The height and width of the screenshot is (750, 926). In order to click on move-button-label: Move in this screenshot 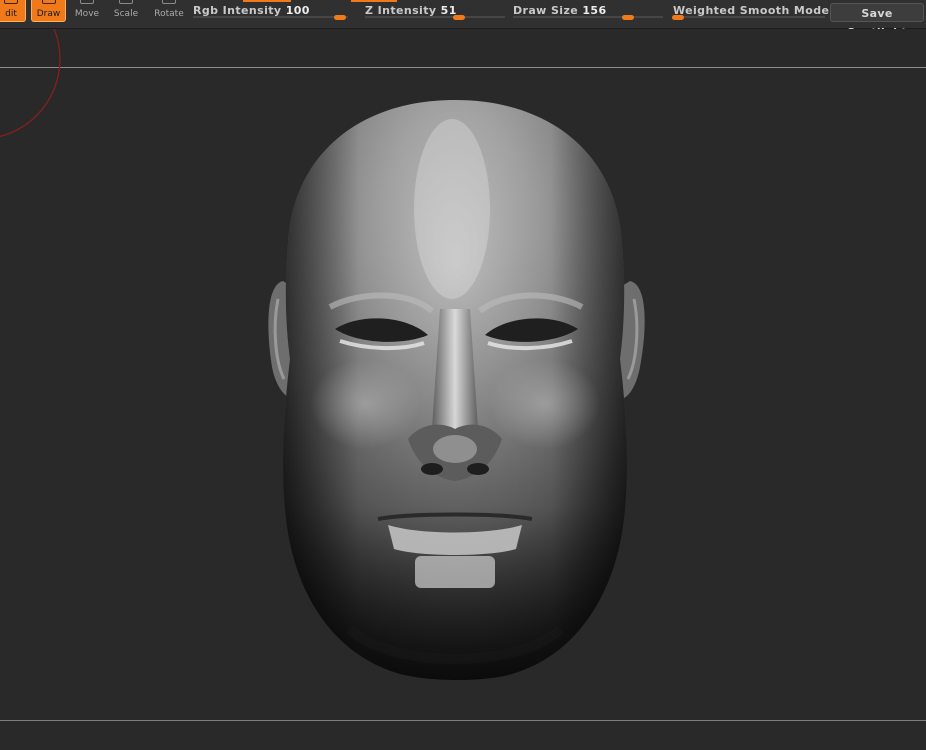, I will do `click(87, 14)`.